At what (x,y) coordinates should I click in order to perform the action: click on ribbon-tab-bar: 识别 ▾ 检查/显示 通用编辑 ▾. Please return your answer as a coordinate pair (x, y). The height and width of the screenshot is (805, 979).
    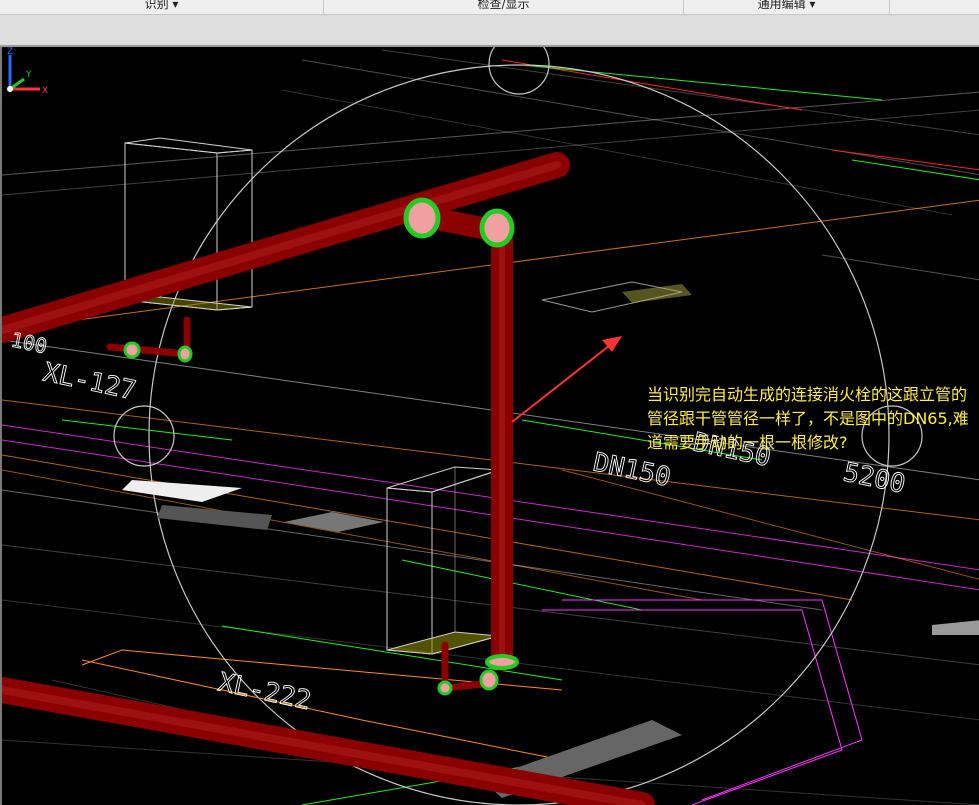
    Looking at the image, I should click on (489, 7).